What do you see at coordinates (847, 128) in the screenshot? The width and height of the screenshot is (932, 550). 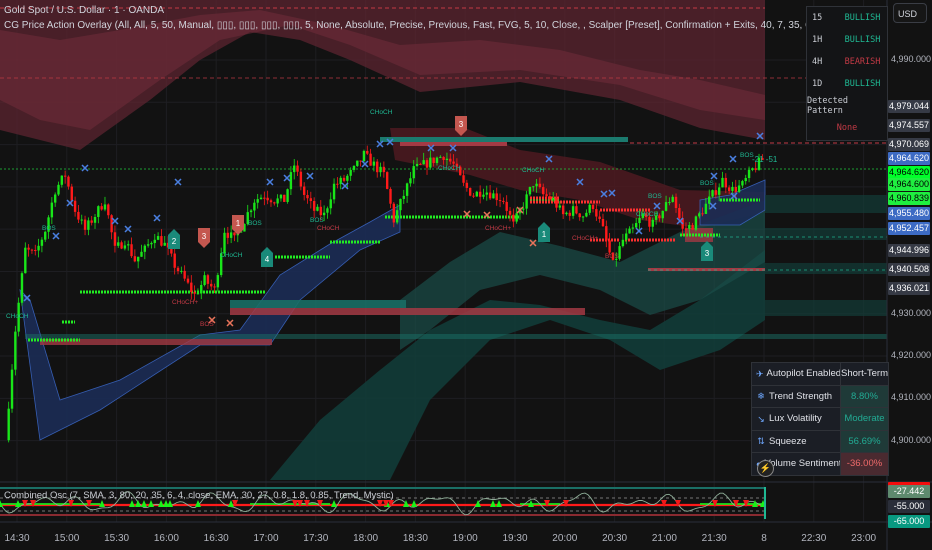 I see `detected-pattern-value: None` at bounding box center [847, 128].